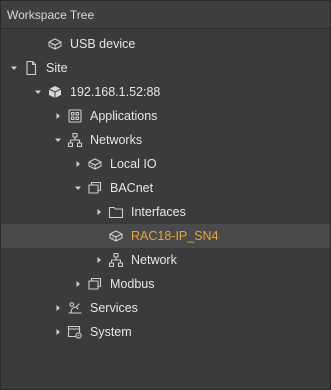 The height and width of the screenshot is (390, 331). What do you see at coordinates (165, 332) in the screenshot?
I see `tree-item: System` at bounding box center [165, 332].